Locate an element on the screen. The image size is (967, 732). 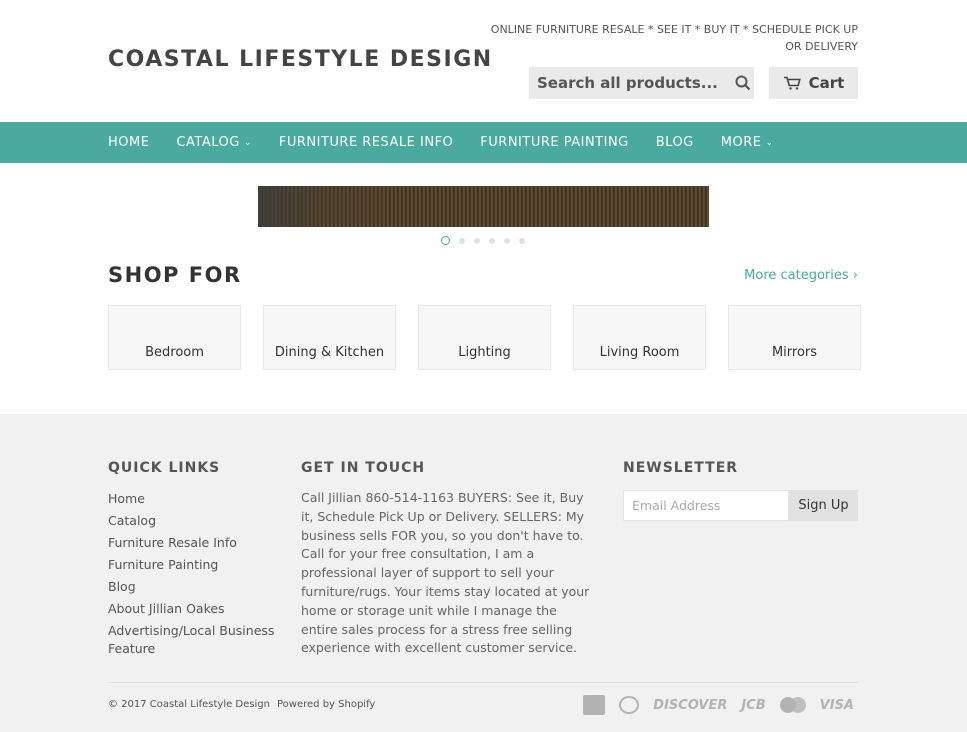
get-in-touch-heading: GET IN TOUCH is located at coordinates (363, 468).